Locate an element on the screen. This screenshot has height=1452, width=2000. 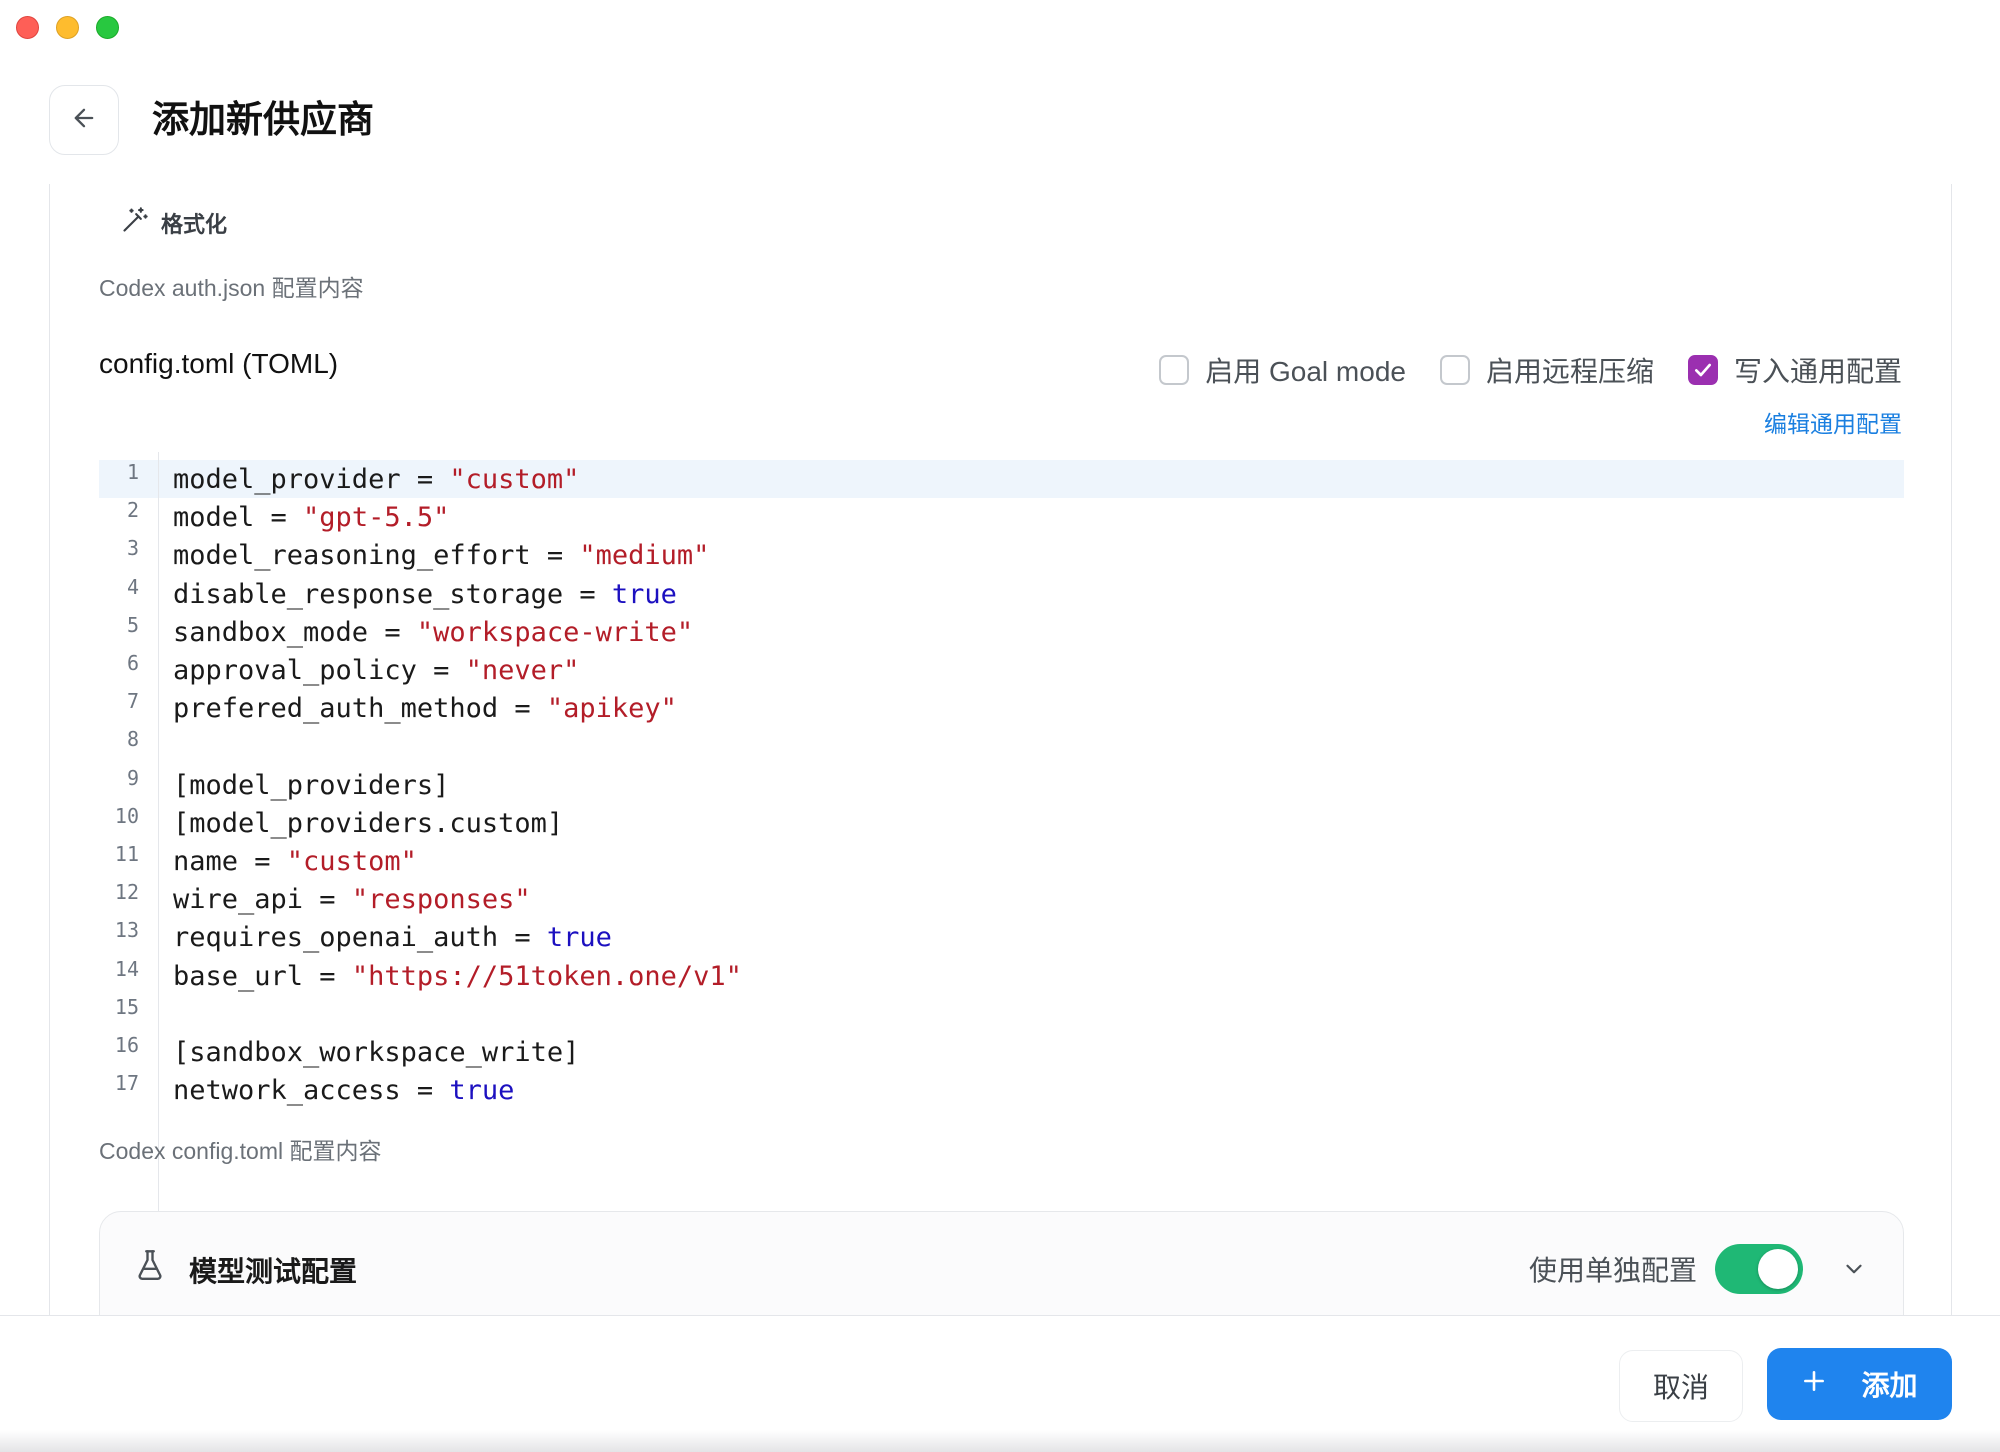
code-text: requires_openai_auth = true is located at coordinates (392, 937).